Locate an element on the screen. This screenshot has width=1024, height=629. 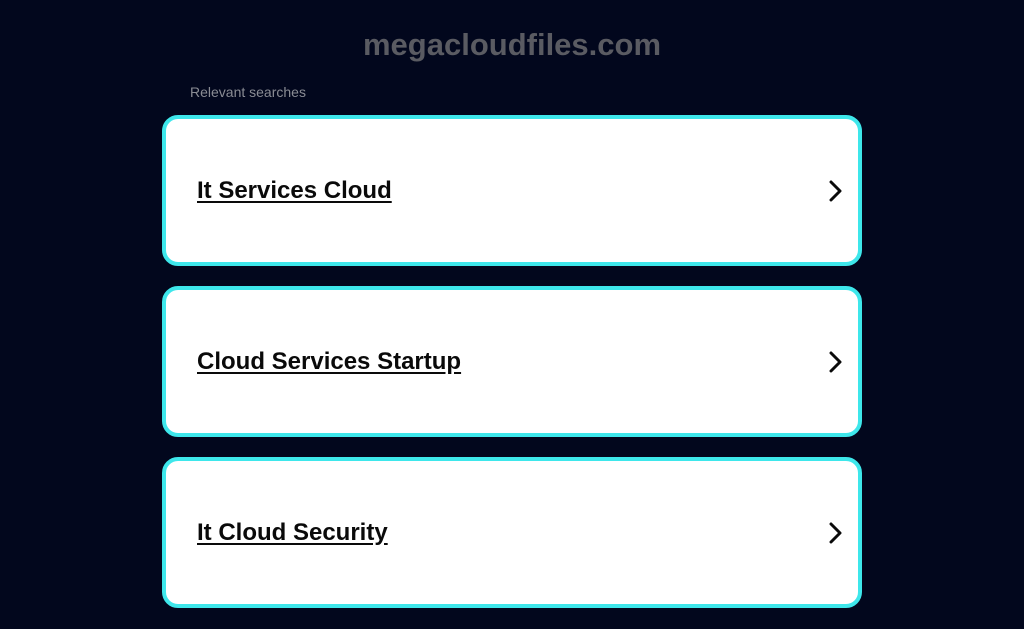
result-link: It Services Cloud is located at coordinates (294, 191).